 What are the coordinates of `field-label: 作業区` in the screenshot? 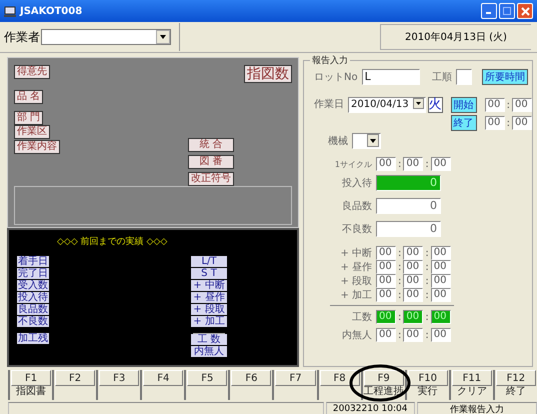 It's located at (32, 132).